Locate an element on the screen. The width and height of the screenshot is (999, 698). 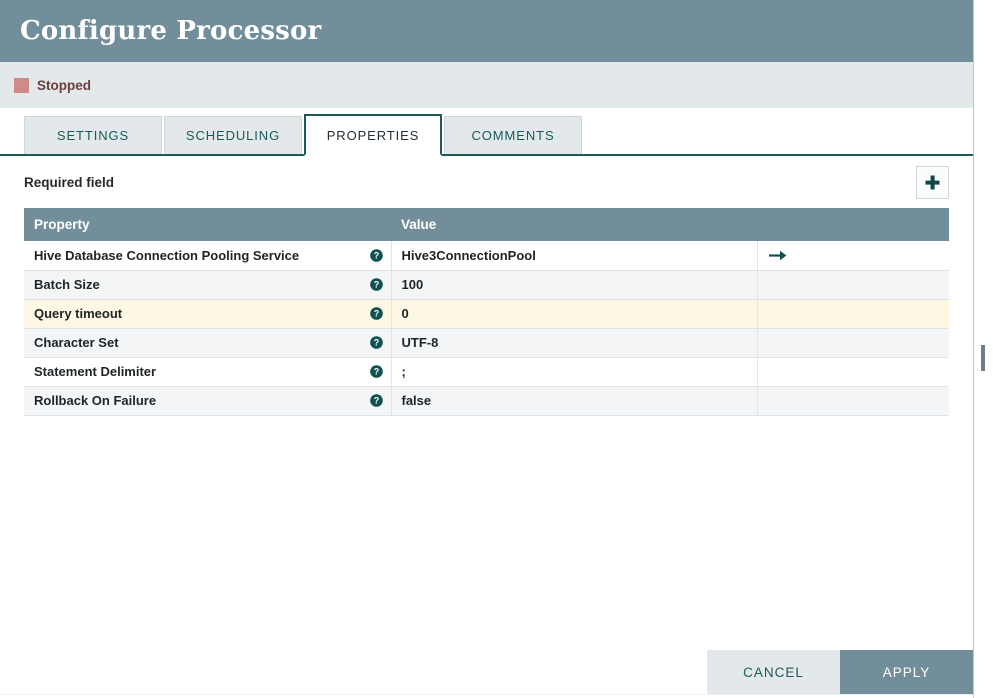
add-property-button is located at coordinates (932, 182).